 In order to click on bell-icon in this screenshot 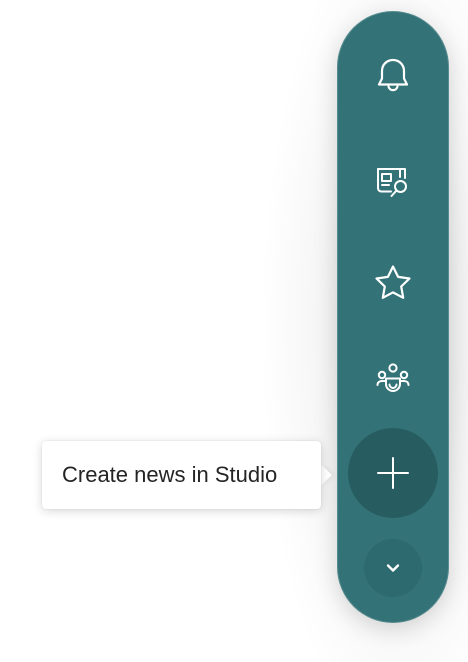, I will do `click(393, 75)`.